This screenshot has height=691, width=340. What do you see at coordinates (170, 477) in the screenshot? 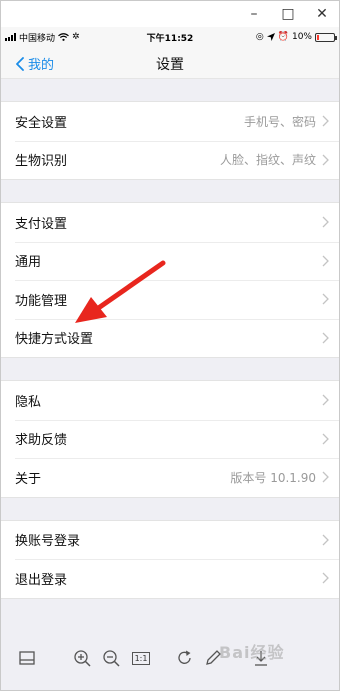
I see `settings-row: 关于 版本号 10.1.90` at bounding box center [170, 477].